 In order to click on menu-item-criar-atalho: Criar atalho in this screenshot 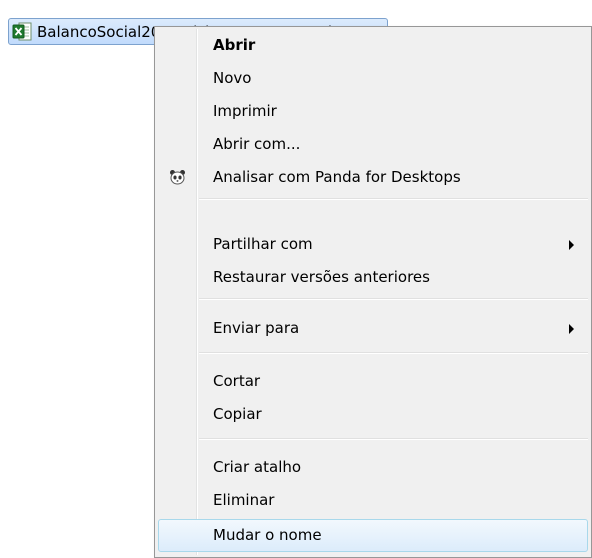, I will do `click(373, 467)`.